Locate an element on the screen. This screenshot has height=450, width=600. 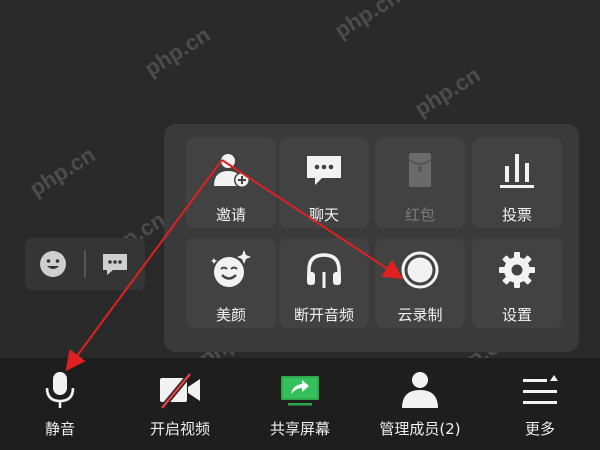
microphone-icon is located at coordinates (60, 390).